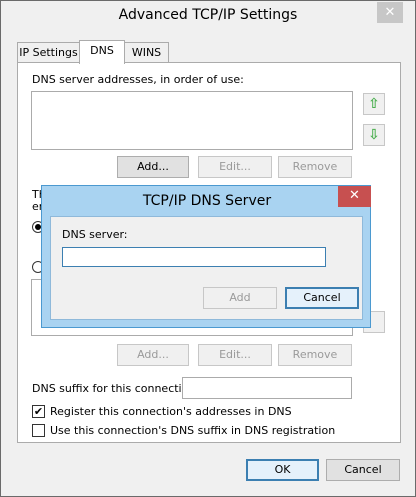 This screenshot has height=497, width=416. What do you see at coordinates (95, 234) in the screenshot?
I see `dns-server-label: DNS server:` at bounding box center [95, 234].